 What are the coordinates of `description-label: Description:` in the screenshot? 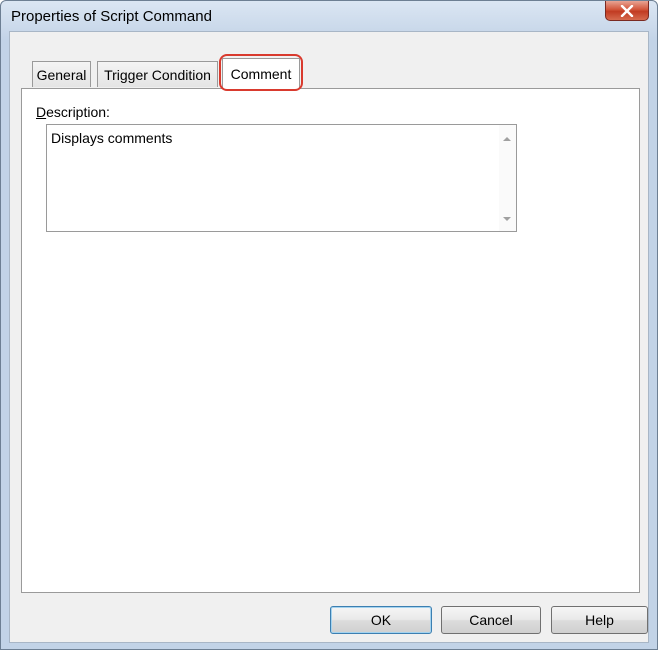 It's located at (73, 112).